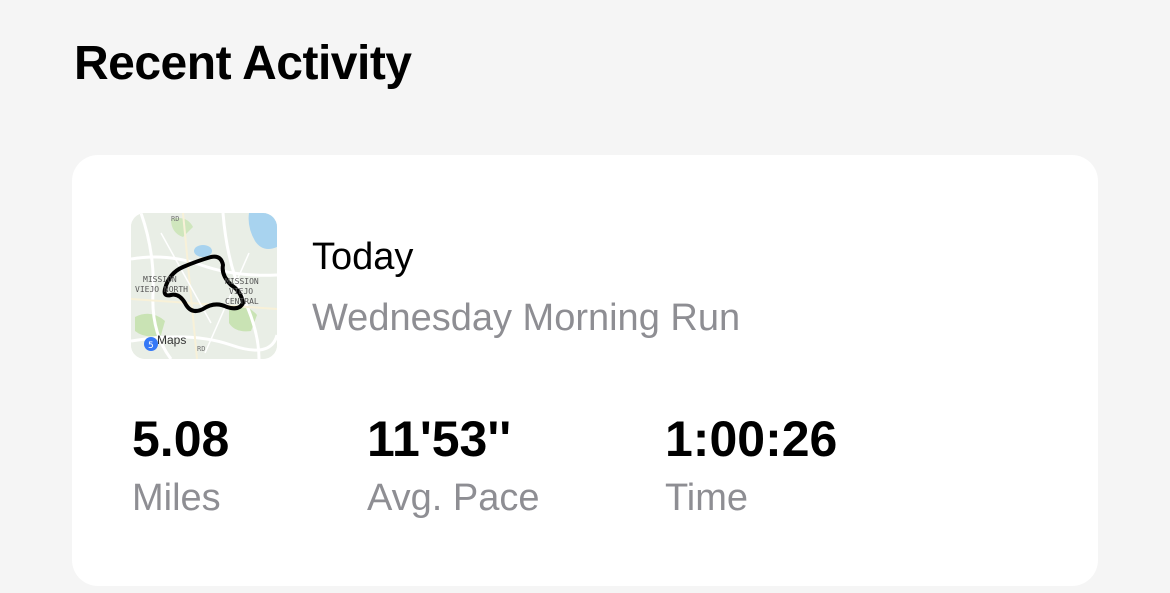 This screenshot has height=593, width=1170. I want to click on stat-avg-pace-value: 11'53'', so click(439, 439).